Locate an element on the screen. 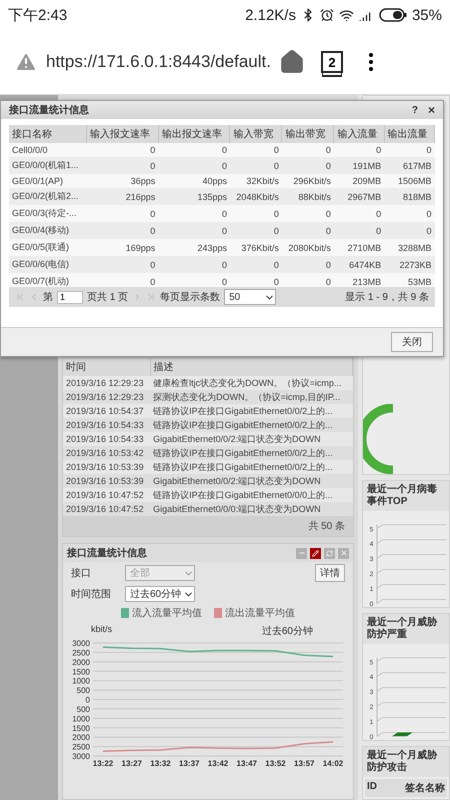  table-cell: 2048Kbit/s is located at coordinates (256, 196).